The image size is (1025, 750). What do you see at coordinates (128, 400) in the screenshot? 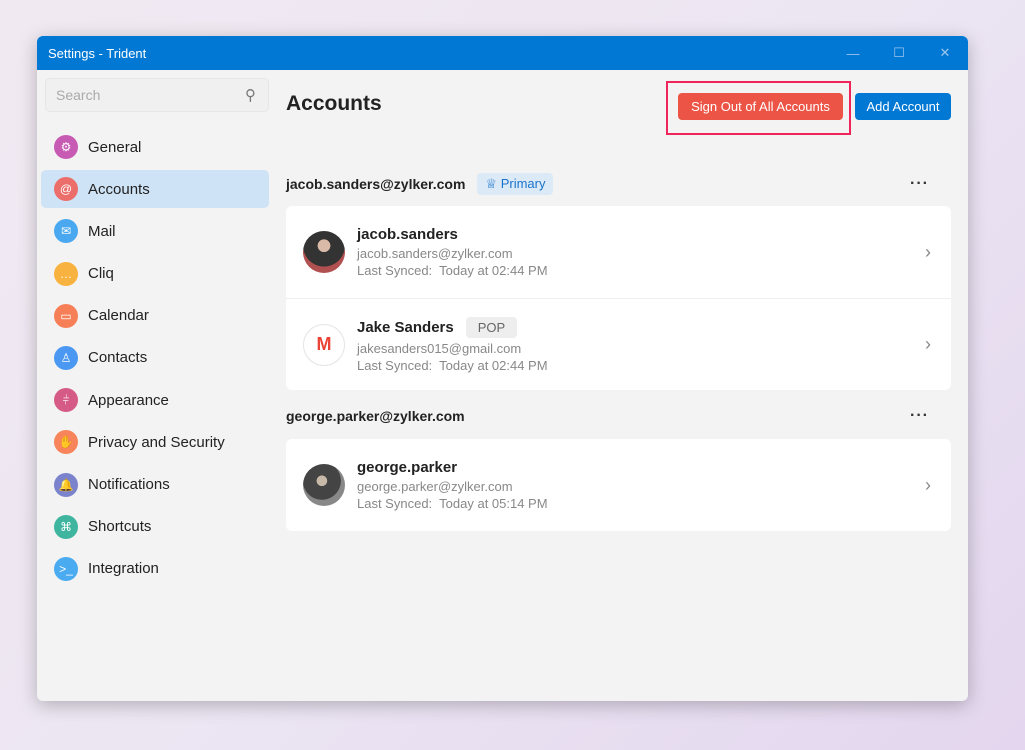
I see `sidebar-item-label: Appearance` at bounding box center [128, 400].